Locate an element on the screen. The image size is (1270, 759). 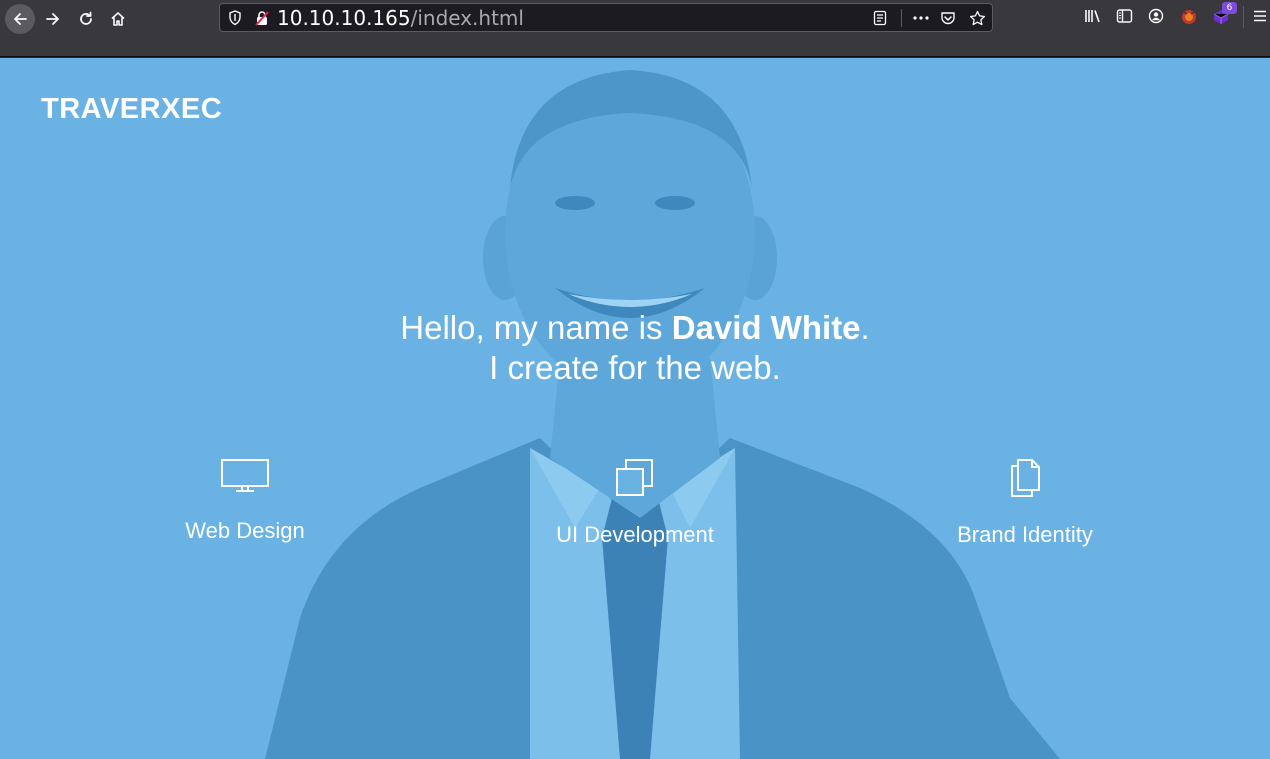
forward-button is located at coordinates (53, 19).